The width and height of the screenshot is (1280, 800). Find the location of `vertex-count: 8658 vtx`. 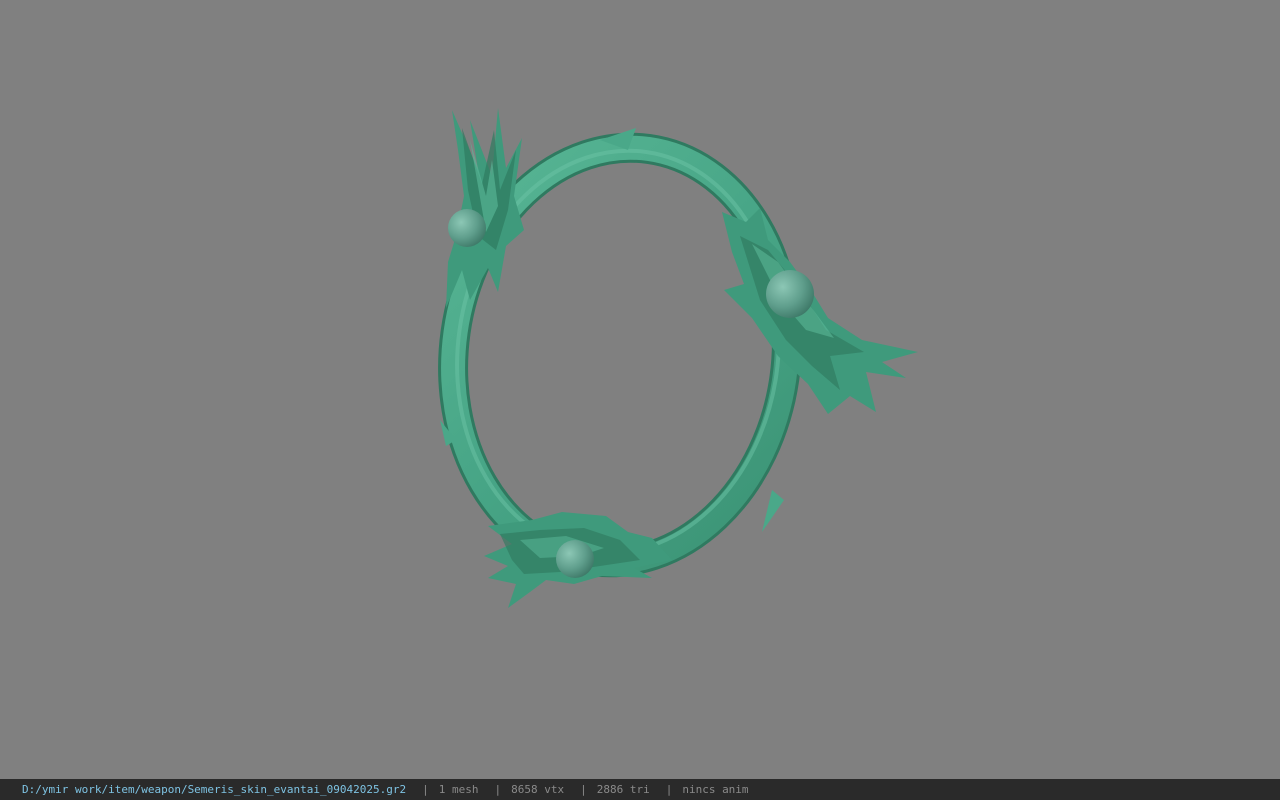

vertex-count: 8658 vtx is located at coordinates (538, 789).